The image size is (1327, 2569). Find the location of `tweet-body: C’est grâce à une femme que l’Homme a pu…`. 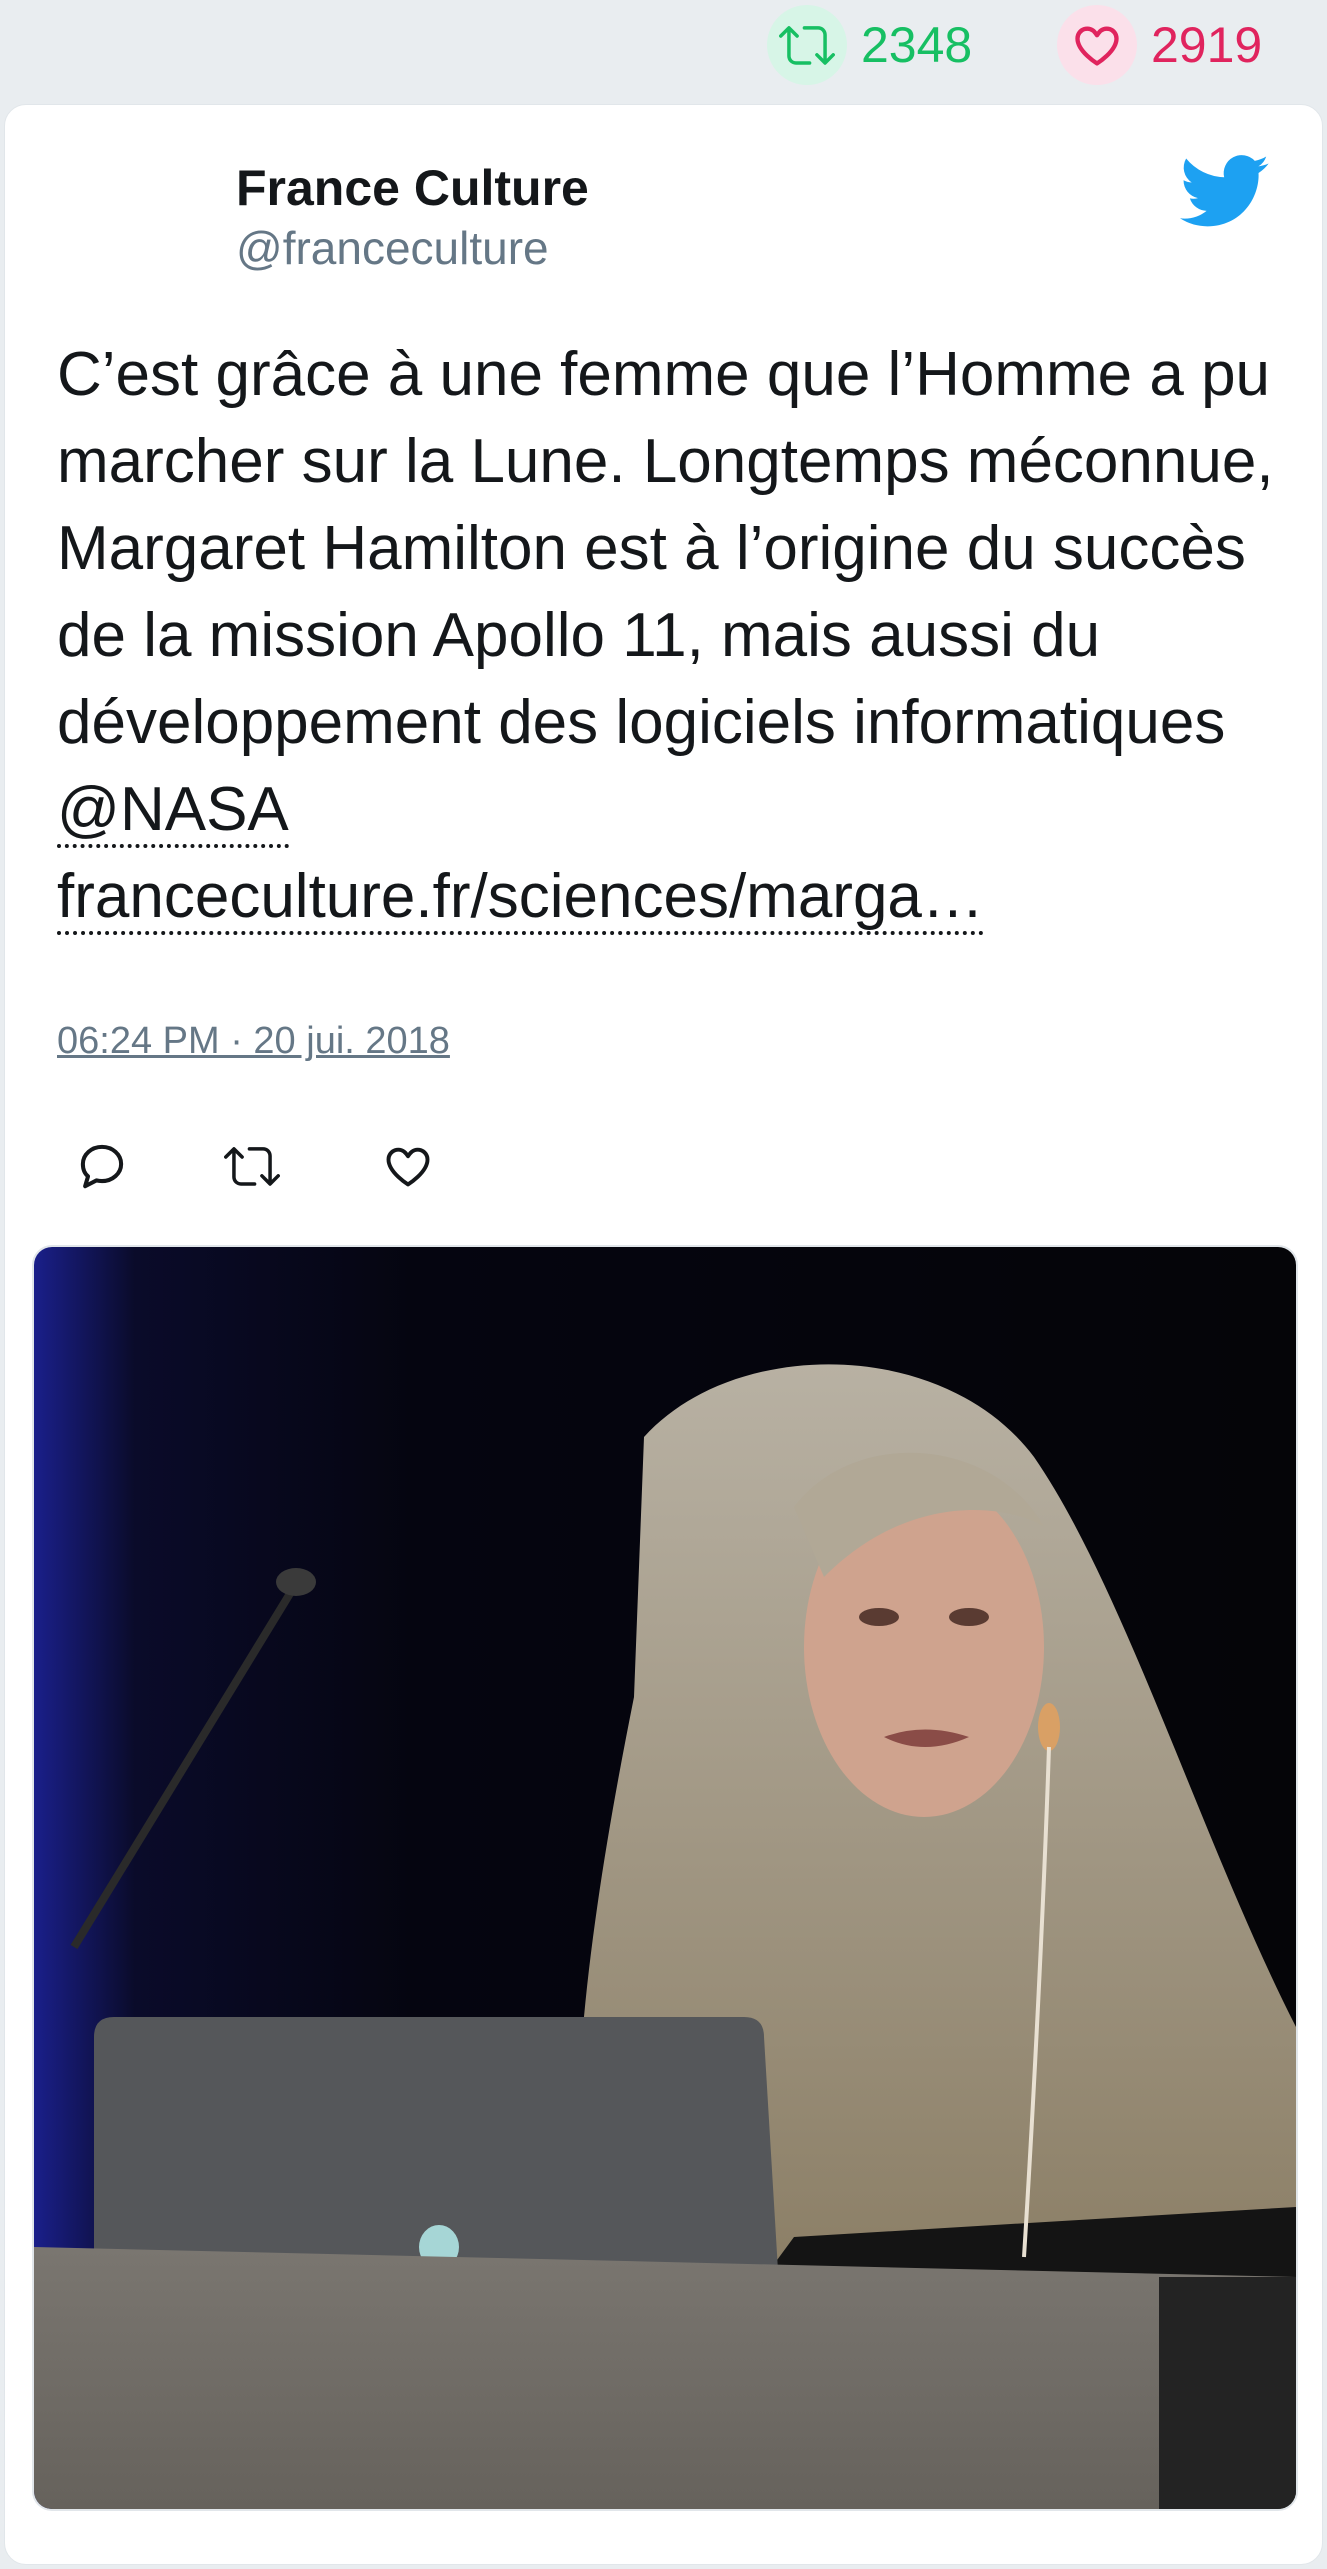

tweet-body: C’est grâce à une femme que l’Homme a pu… is located at coordinates (665, 548).